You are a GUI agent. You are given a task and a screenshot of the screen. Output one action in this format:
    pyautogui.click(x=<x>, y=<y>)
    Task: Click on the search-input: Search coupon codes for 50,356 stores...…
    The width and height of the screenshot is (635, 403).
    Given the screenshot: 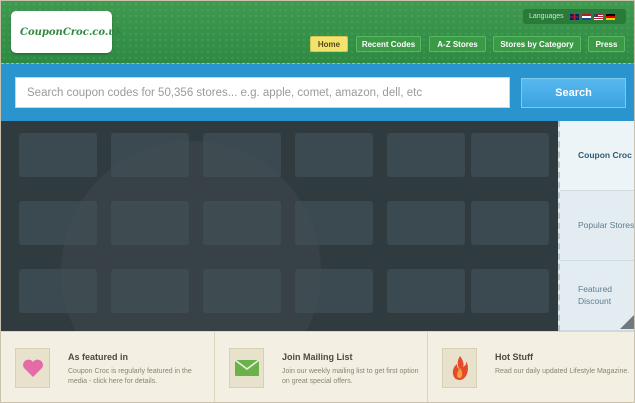 What is the action you would take?
    pyautogui.click(x=262, y=92)
    